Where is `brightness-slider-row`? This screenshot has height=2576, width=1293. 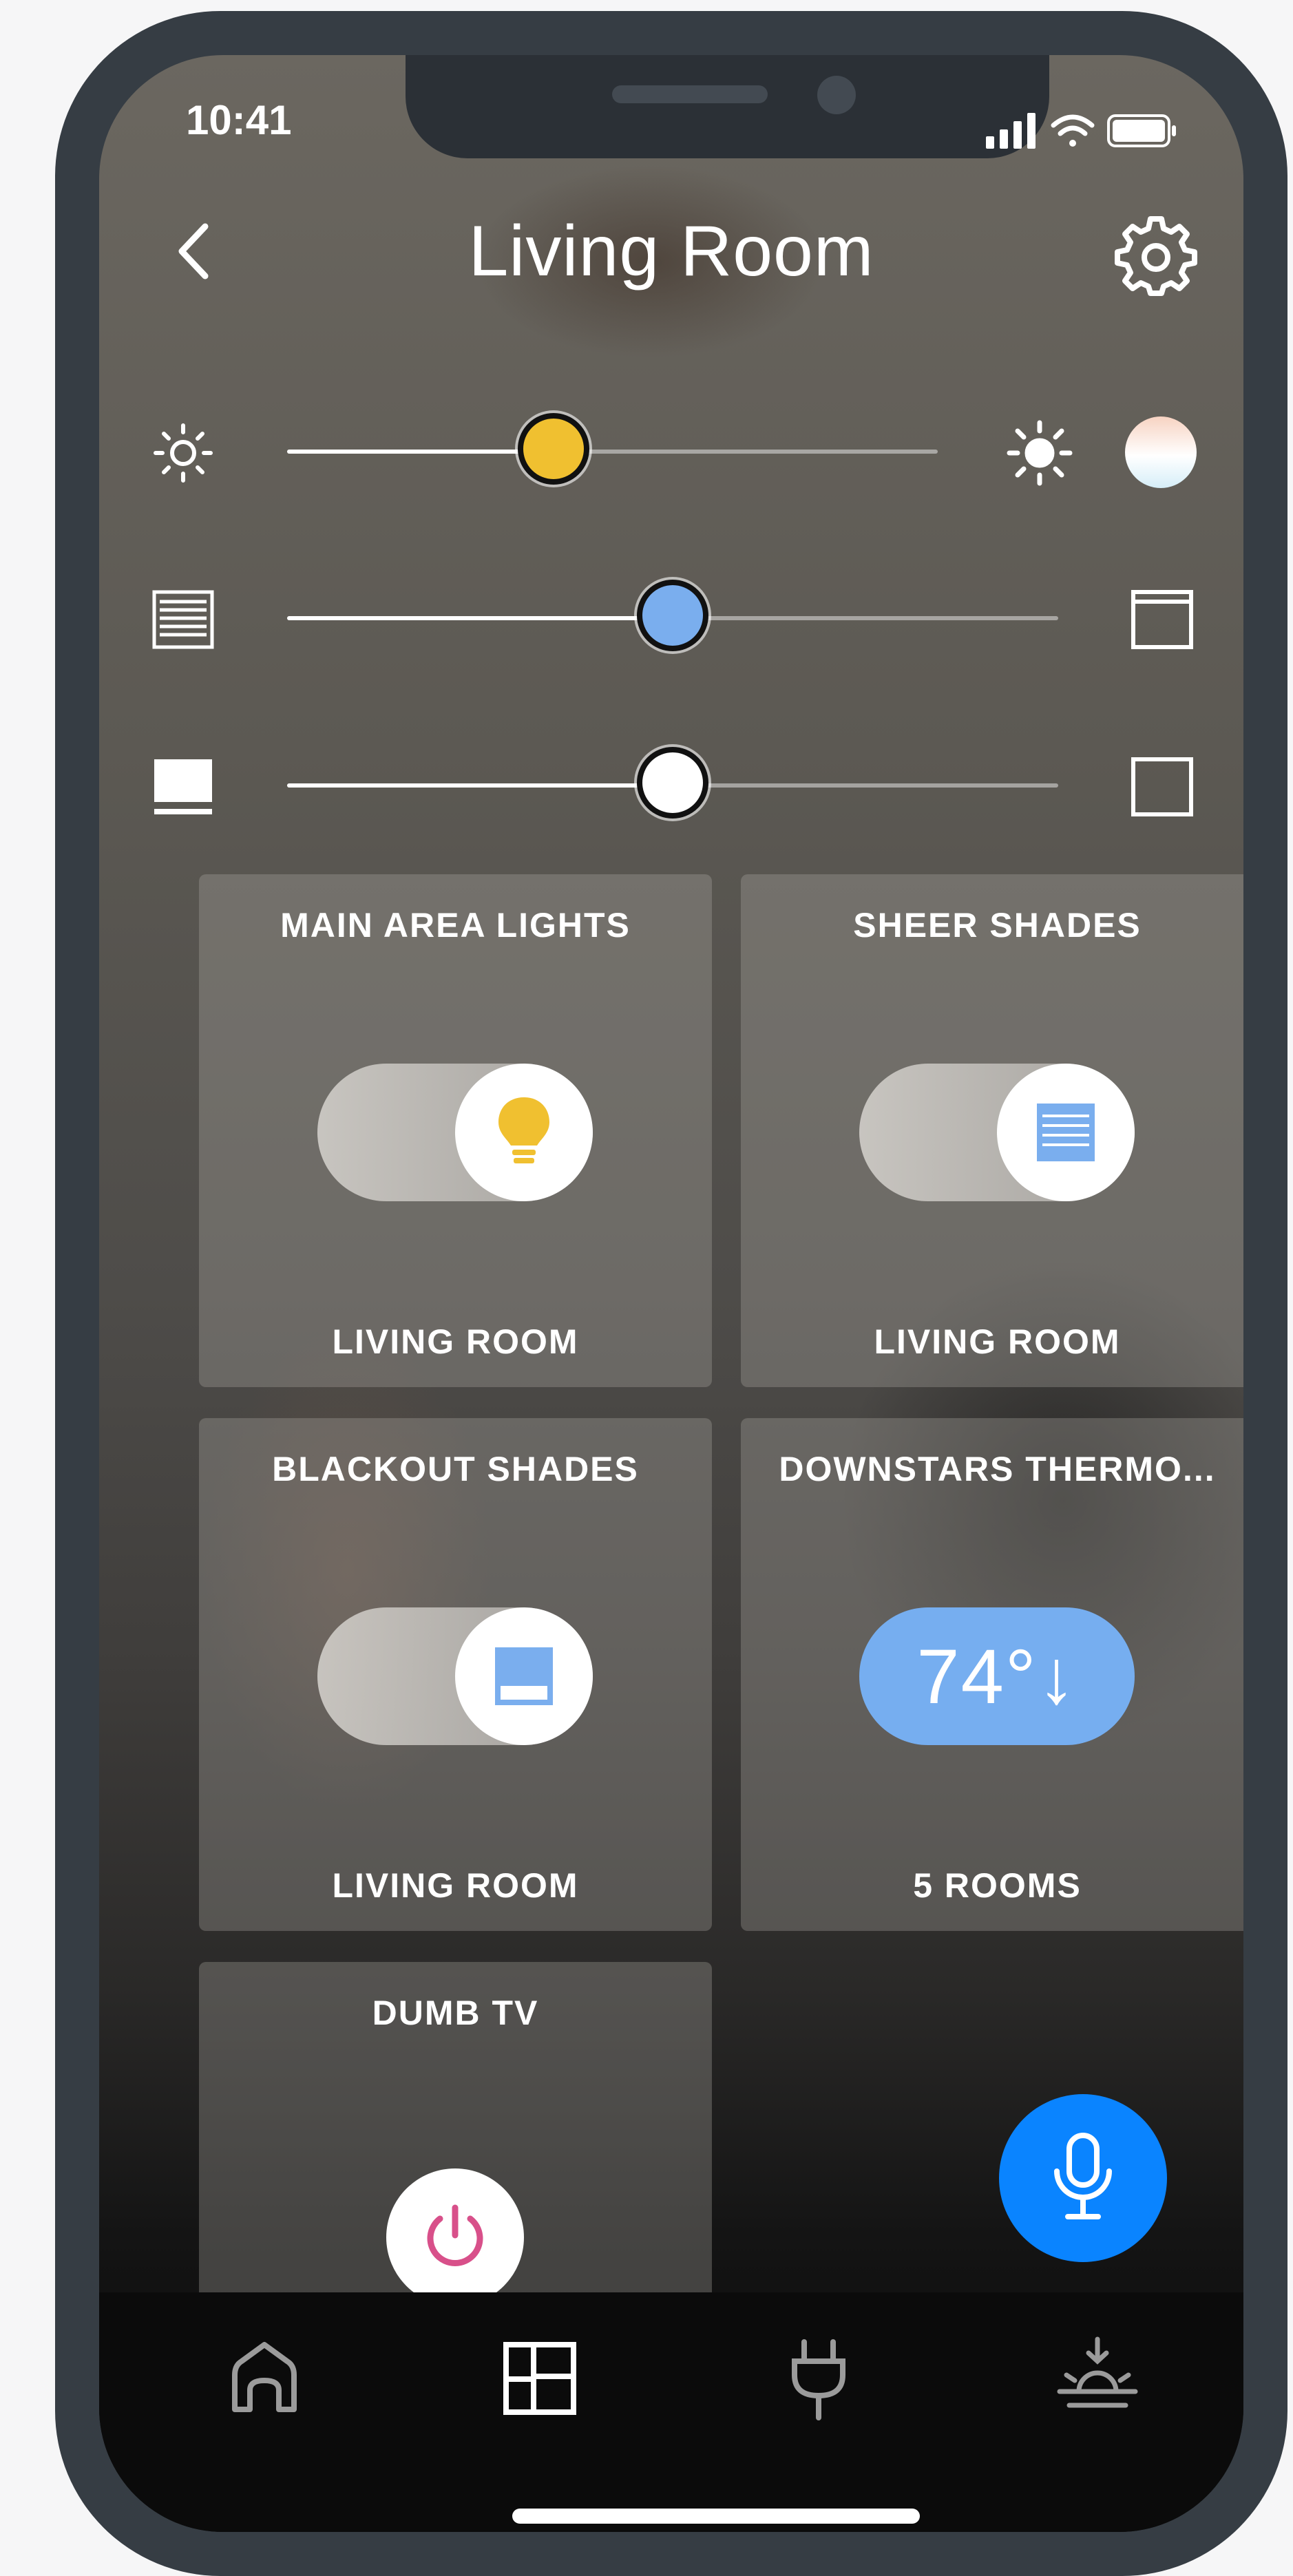
brightness-slider-row is located at coordinates (671, 451).